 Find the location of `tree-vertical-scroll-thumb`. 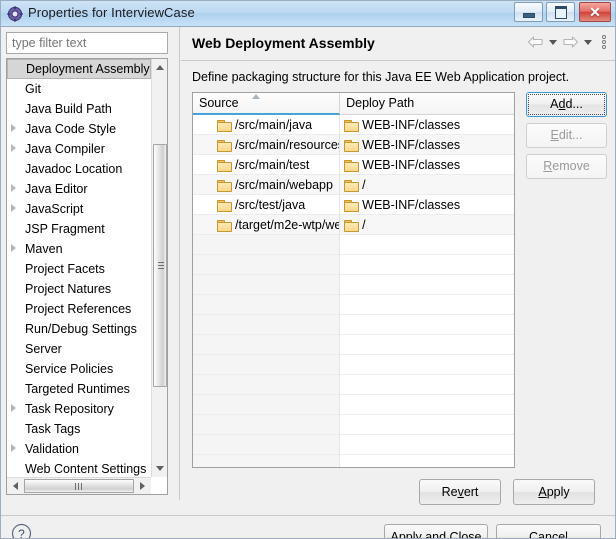

tree-vertical-scroll-thumb is located at coordinates (160, 265).